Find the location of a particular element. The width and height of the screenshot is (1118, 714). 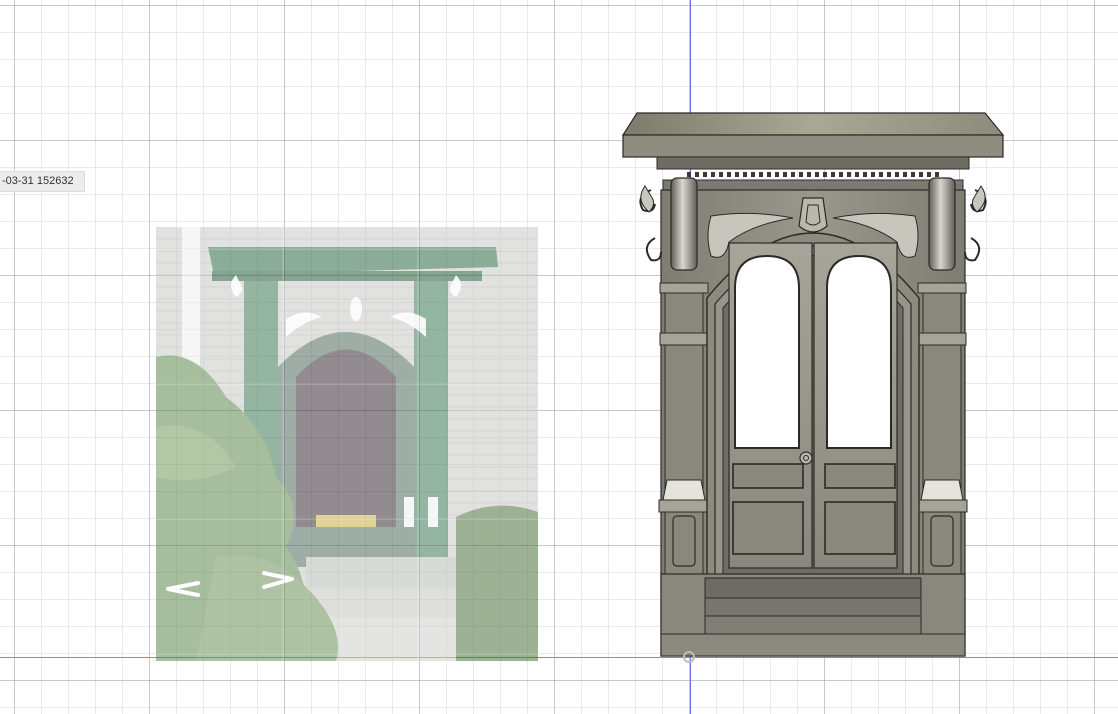

canvas-image-label: -03-31 152632 is located at coordinates (42, 181).